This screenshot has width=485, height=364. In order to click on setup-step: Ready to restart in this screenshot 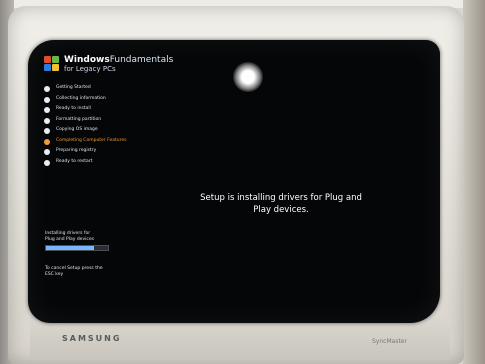, I will do `click(114, 163)`.